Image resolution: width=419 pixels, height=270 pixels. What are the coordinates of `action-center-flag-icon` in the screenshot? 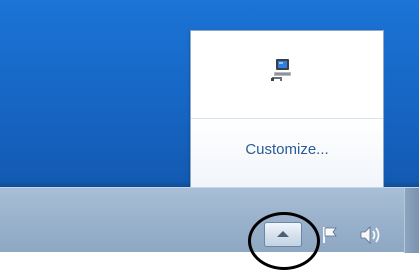 It's located at (332, 235).